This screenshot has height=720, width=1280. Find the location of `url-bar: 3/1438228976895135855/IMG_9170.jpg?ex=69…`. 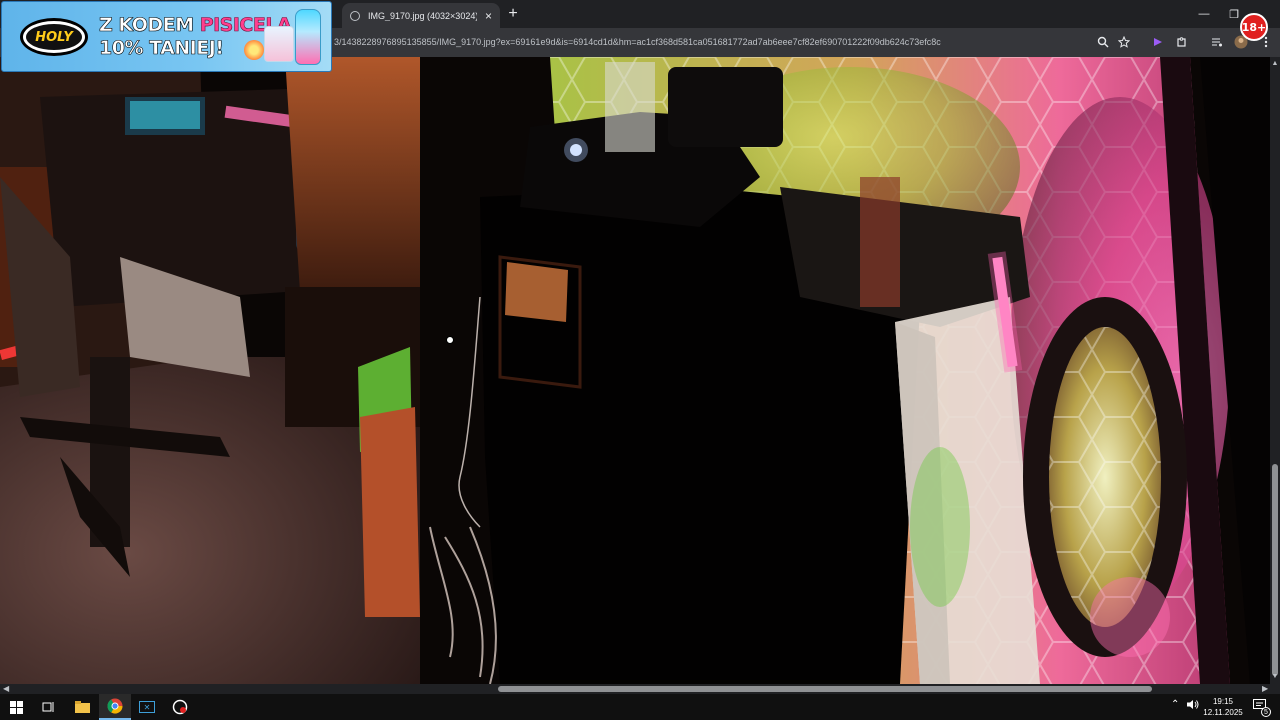

url-bar: 3/1438228976895135855/IMG_9170.jpg?ex=69… is located at coordinates (637, 42).